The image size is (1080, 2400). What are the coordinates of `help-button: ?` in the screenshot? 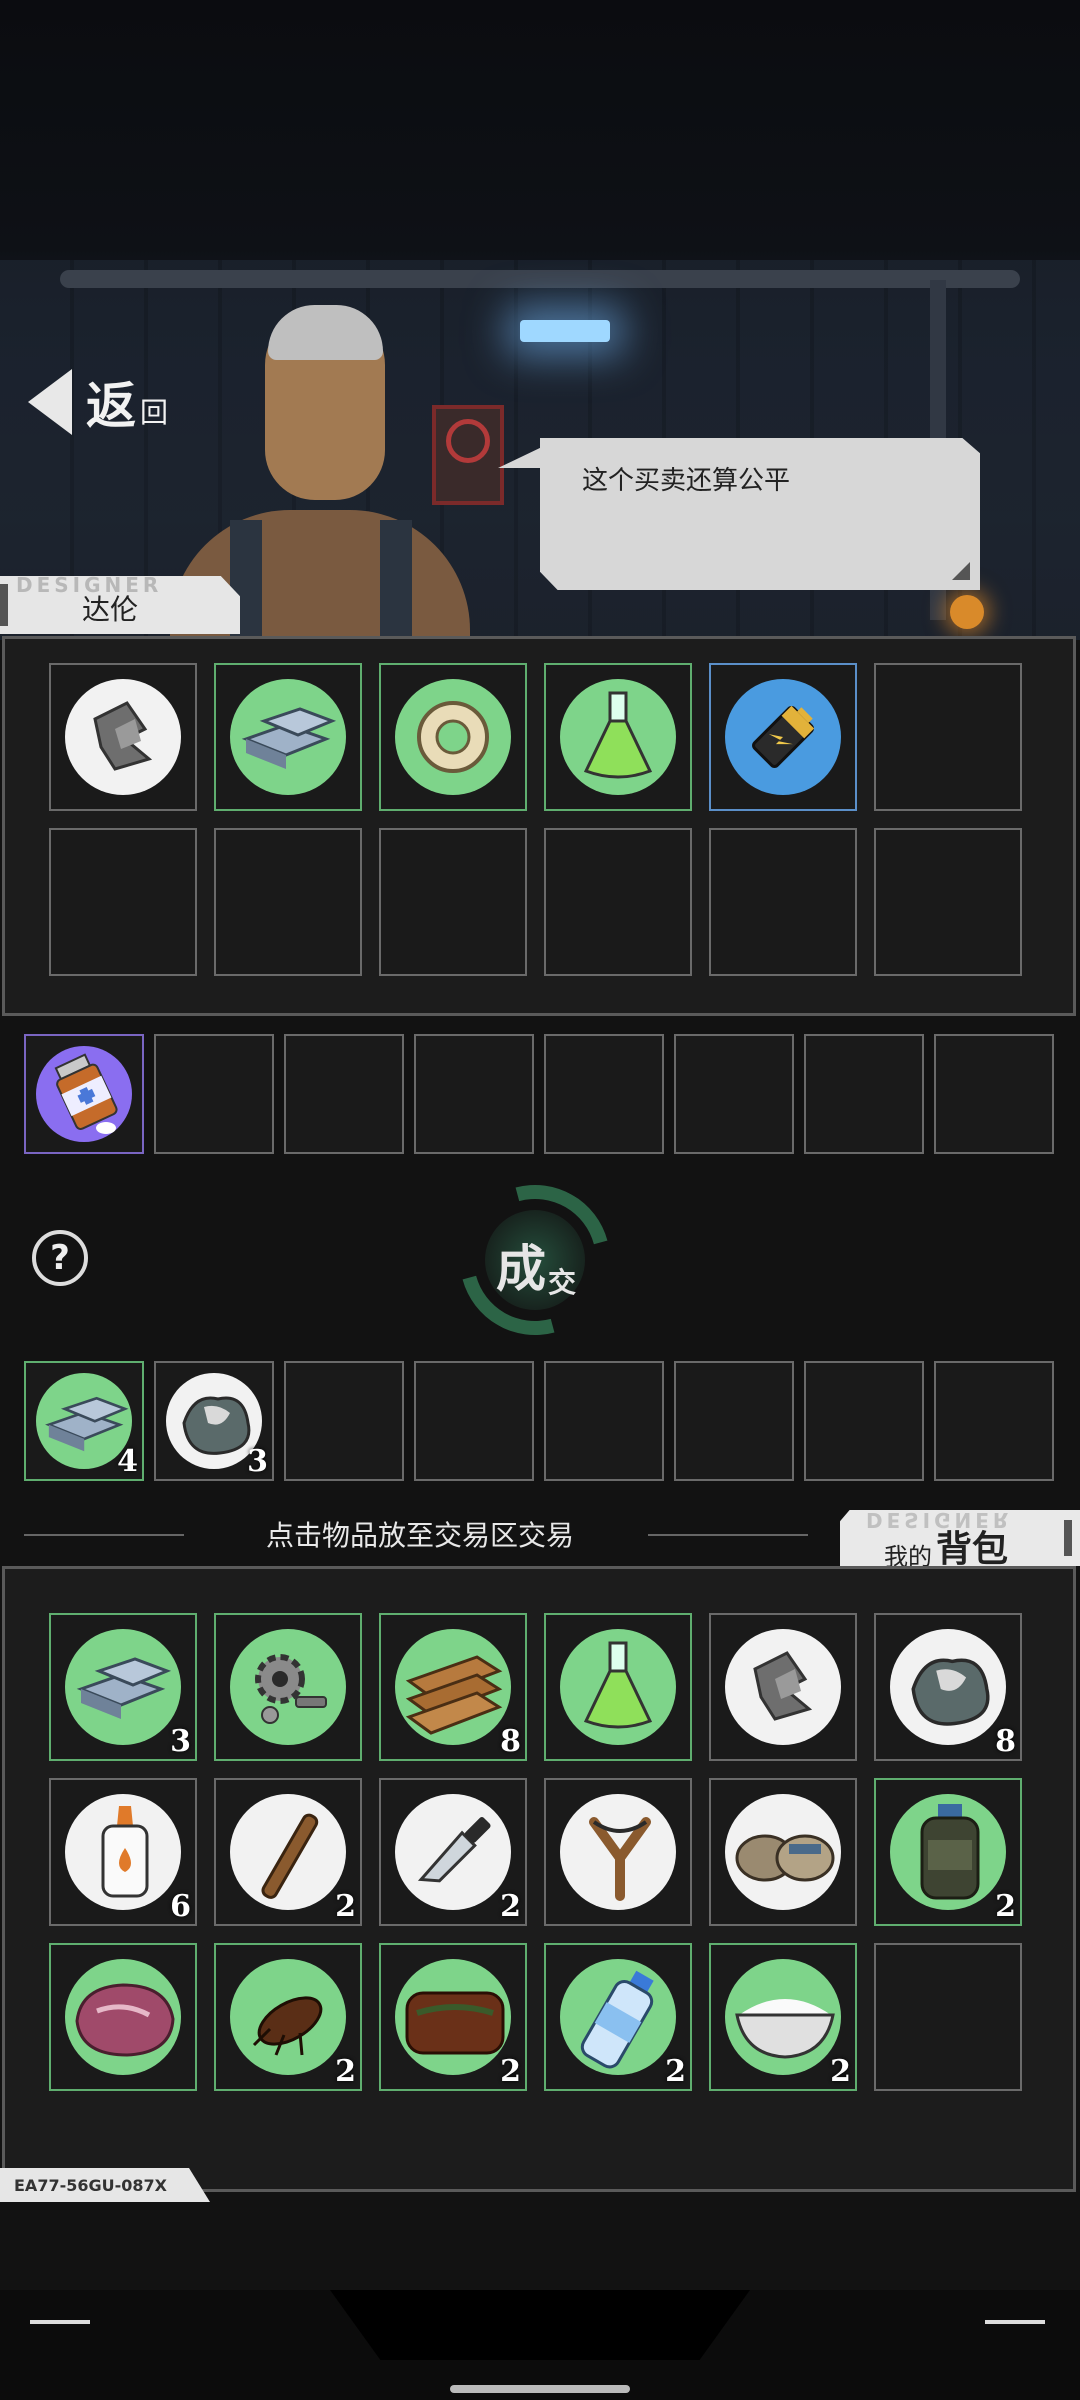 It's located at (60, 1258).